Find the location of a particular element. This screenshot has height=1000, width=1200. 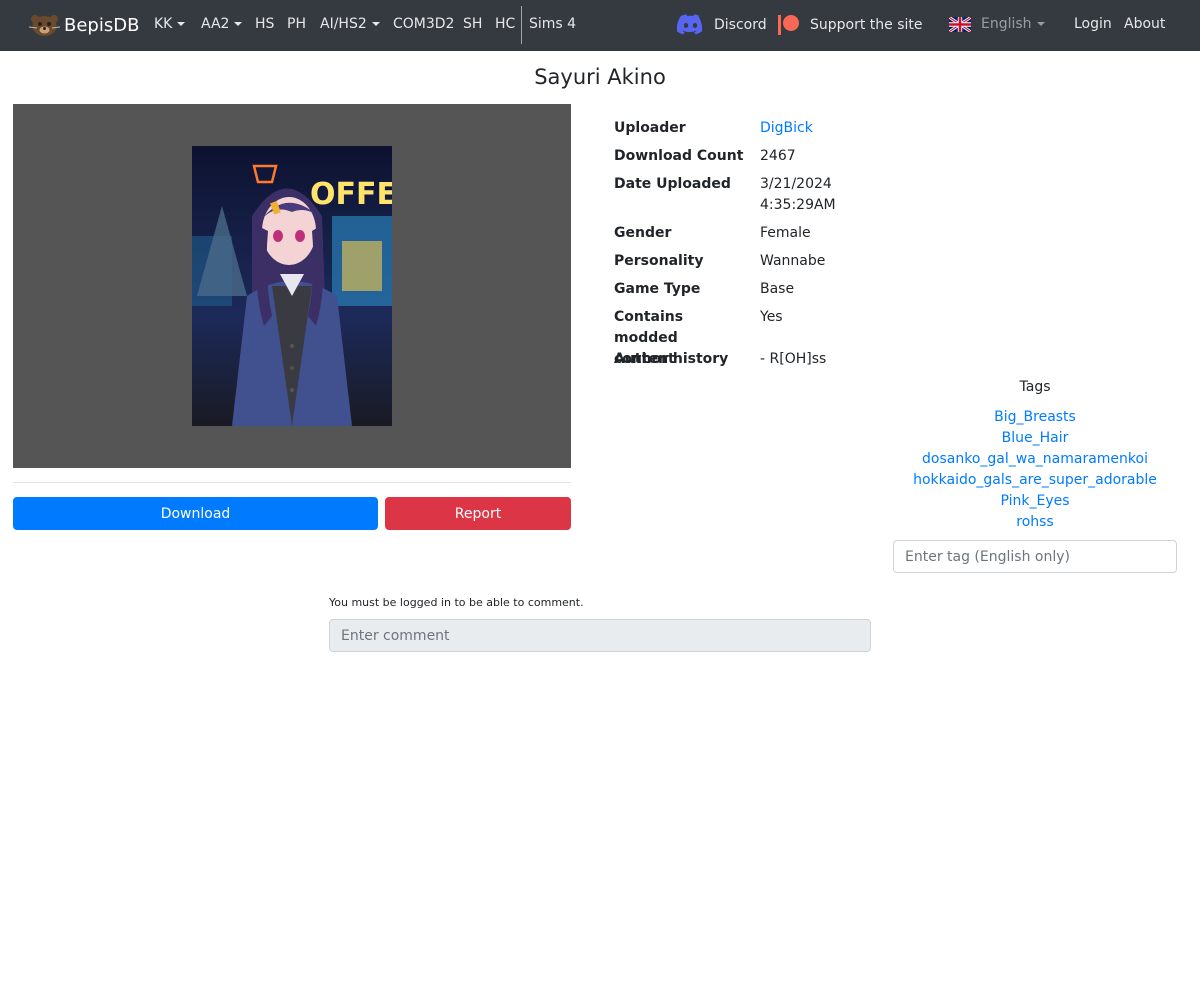

nav-hc-link: HC is located at coordinates (505, 24).